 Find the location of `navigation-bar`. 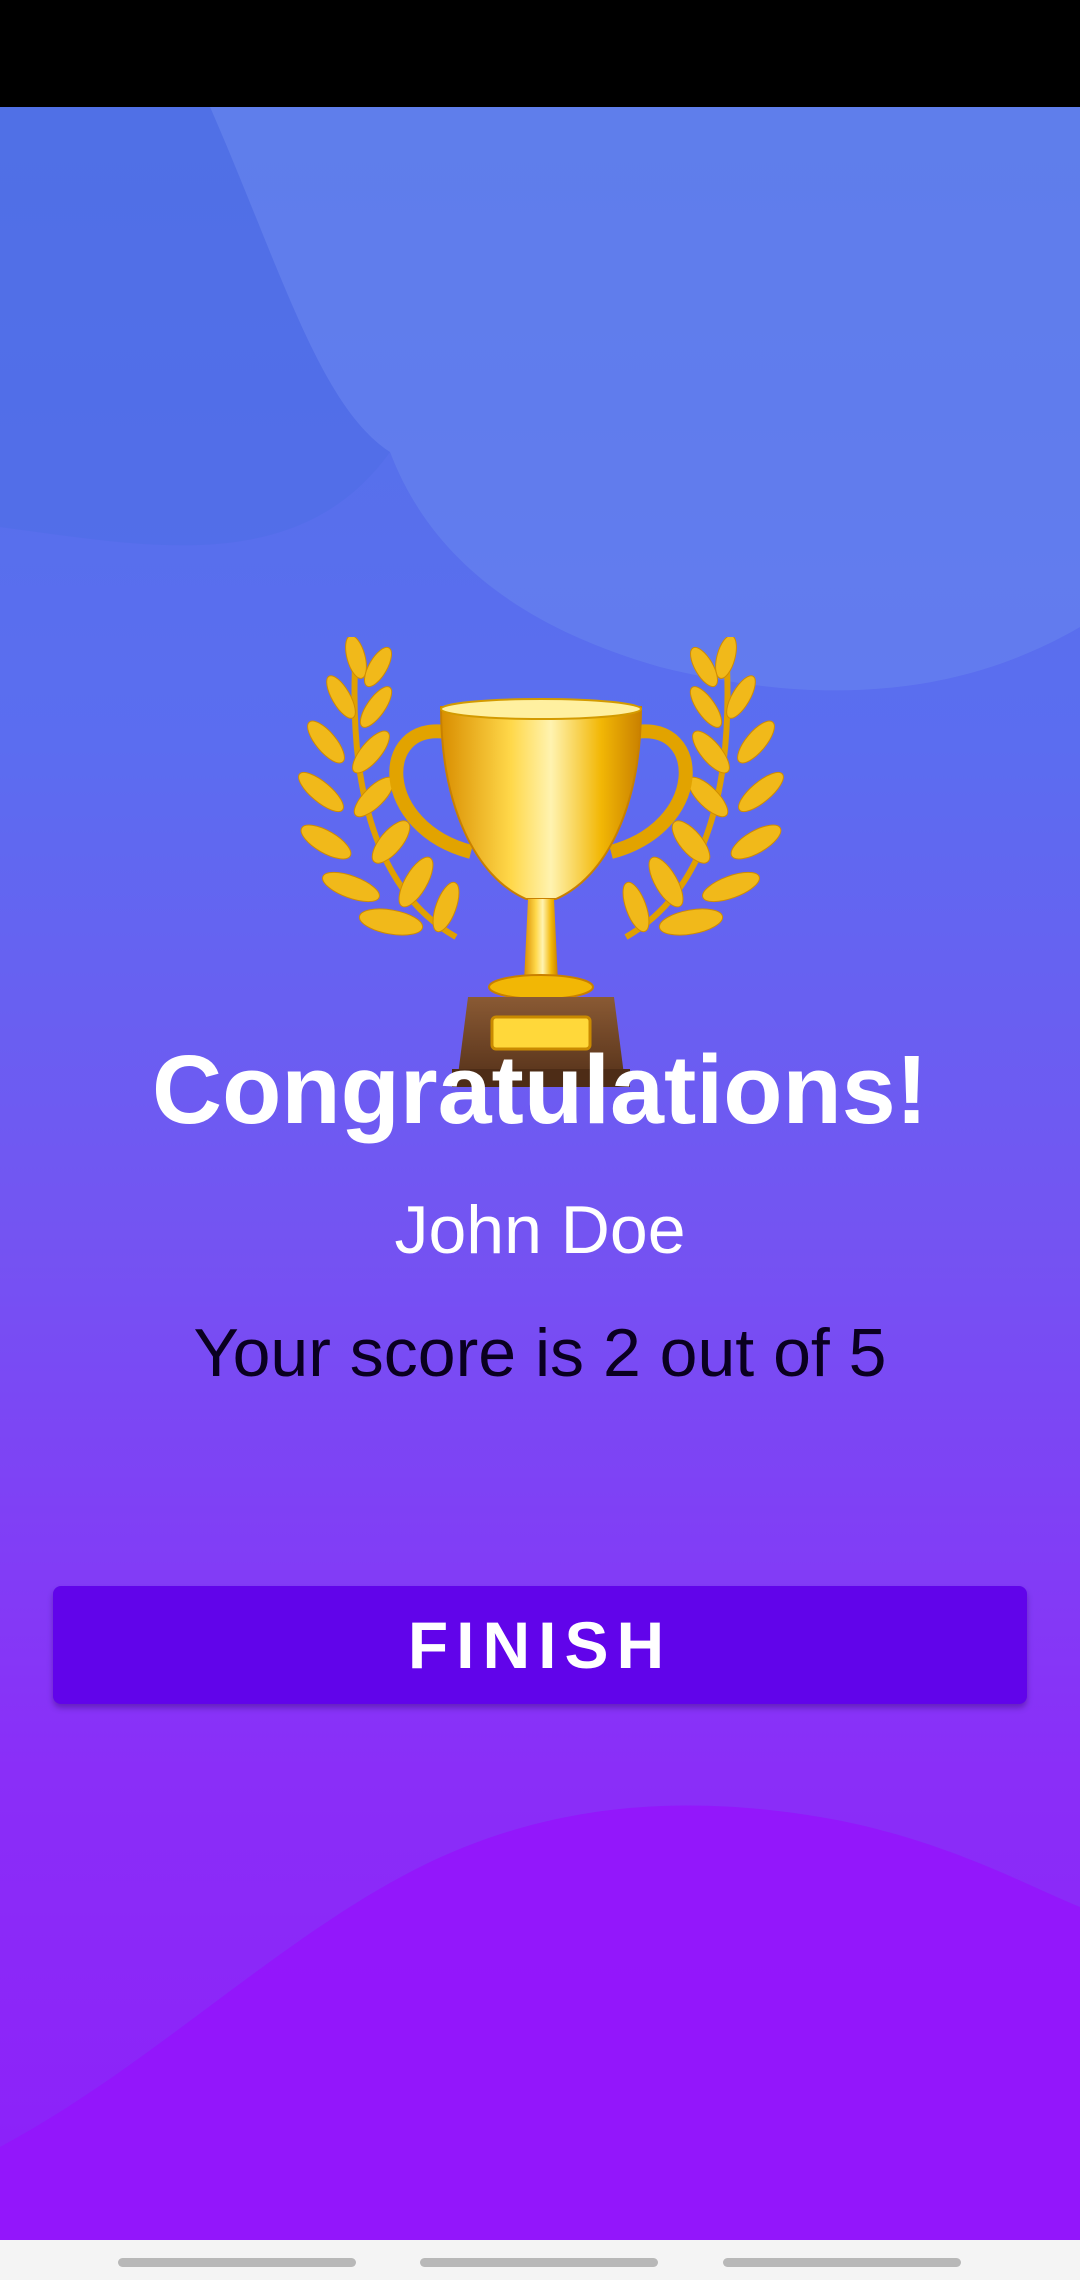

navigation-bar is located at coordinates (540, 2260).